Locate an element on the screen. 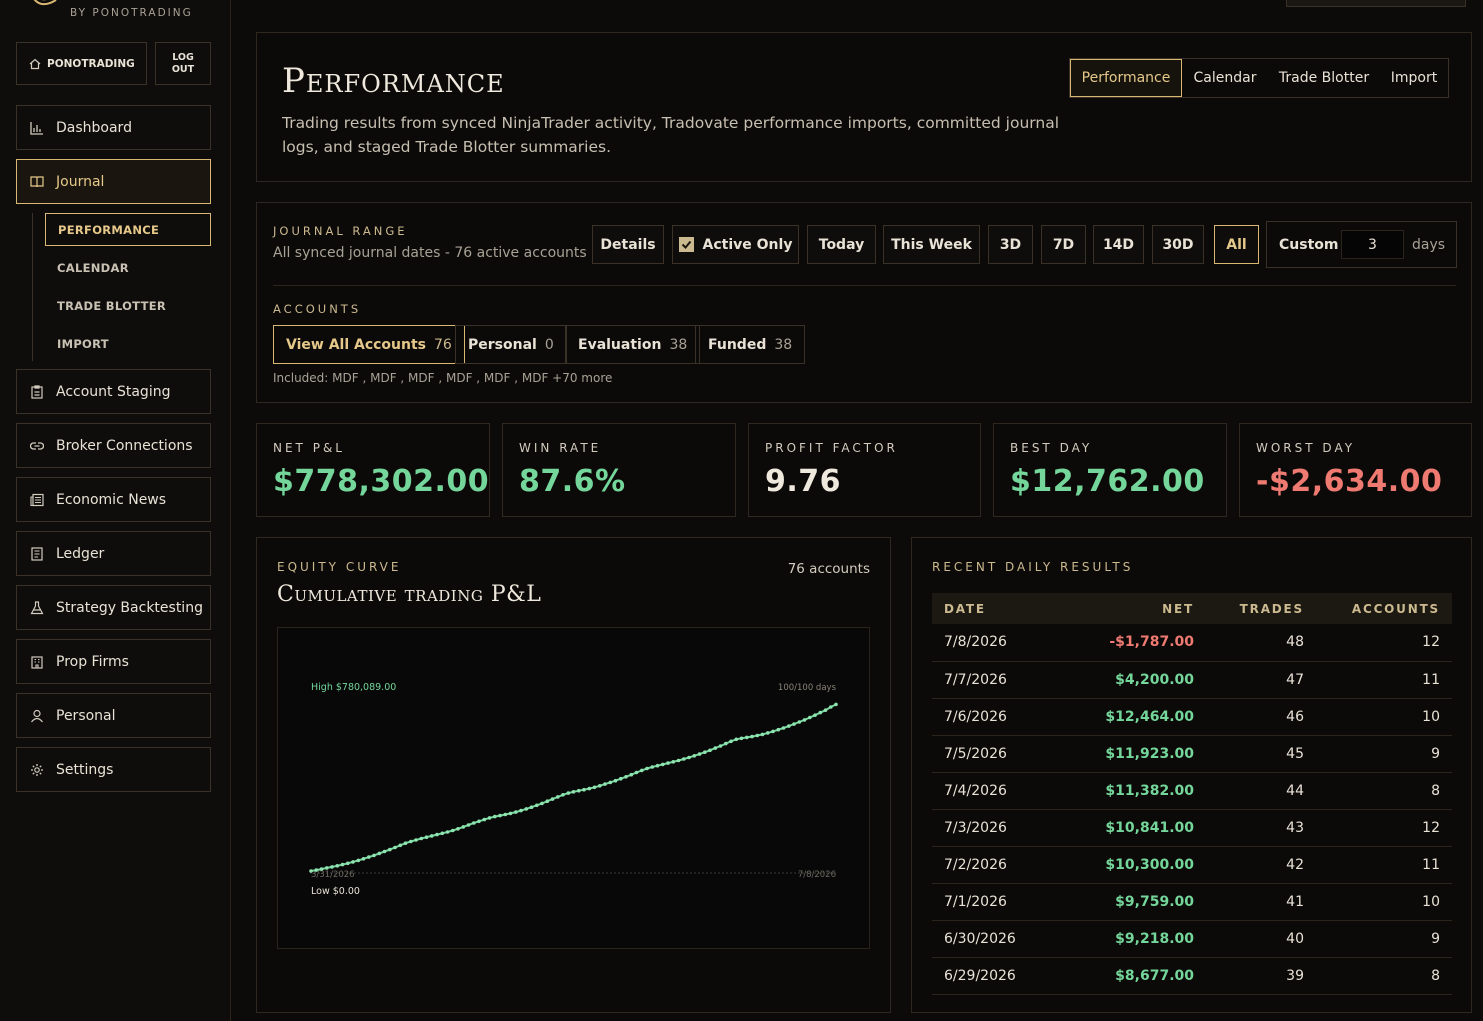 This screenshot has width=1483, height=1021. table-row: 7/3/2026 $10,841.00 43 12 is located at coordinates (1192, 828).